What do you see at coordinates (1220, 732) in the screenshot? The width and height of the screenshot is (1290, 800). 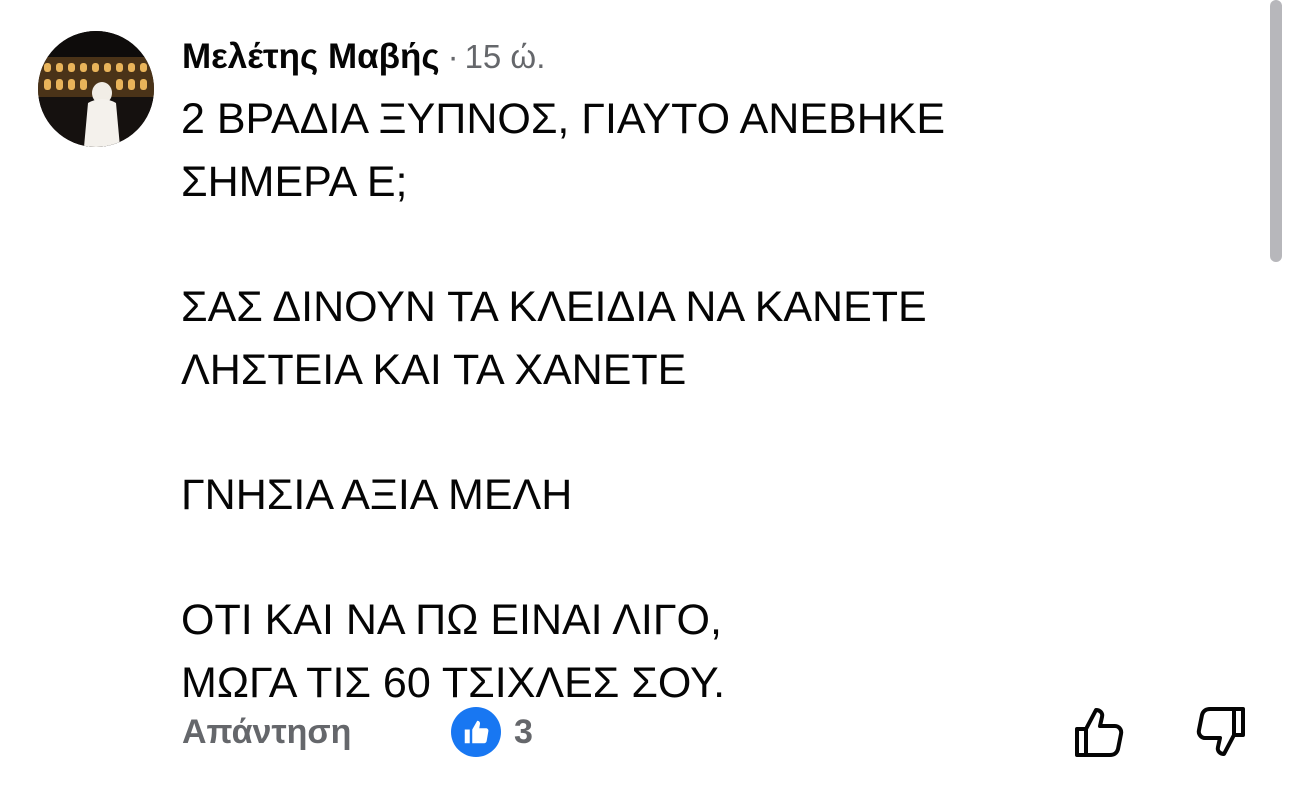 I see `thumbs-down-outline-icon` at bounding box center [1220, 732].